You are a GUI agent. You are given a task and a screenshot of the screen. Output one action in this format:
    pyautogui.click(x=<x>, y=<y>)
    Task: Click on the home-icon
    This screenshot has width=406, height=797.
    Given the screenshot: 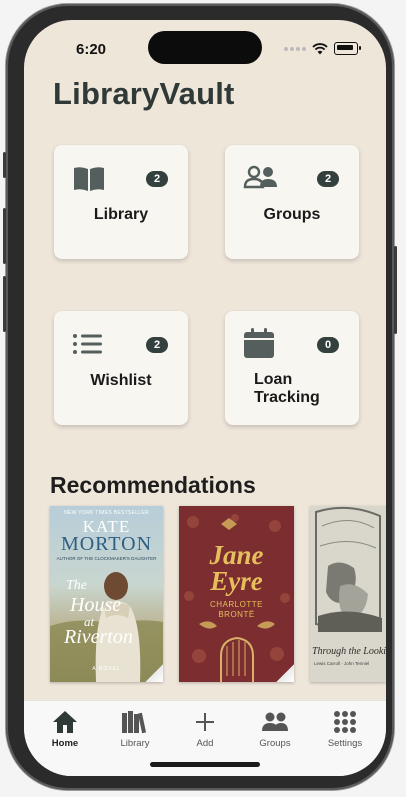 What is the action you would take?
    pyautogui.click(x=65, y=722)
    